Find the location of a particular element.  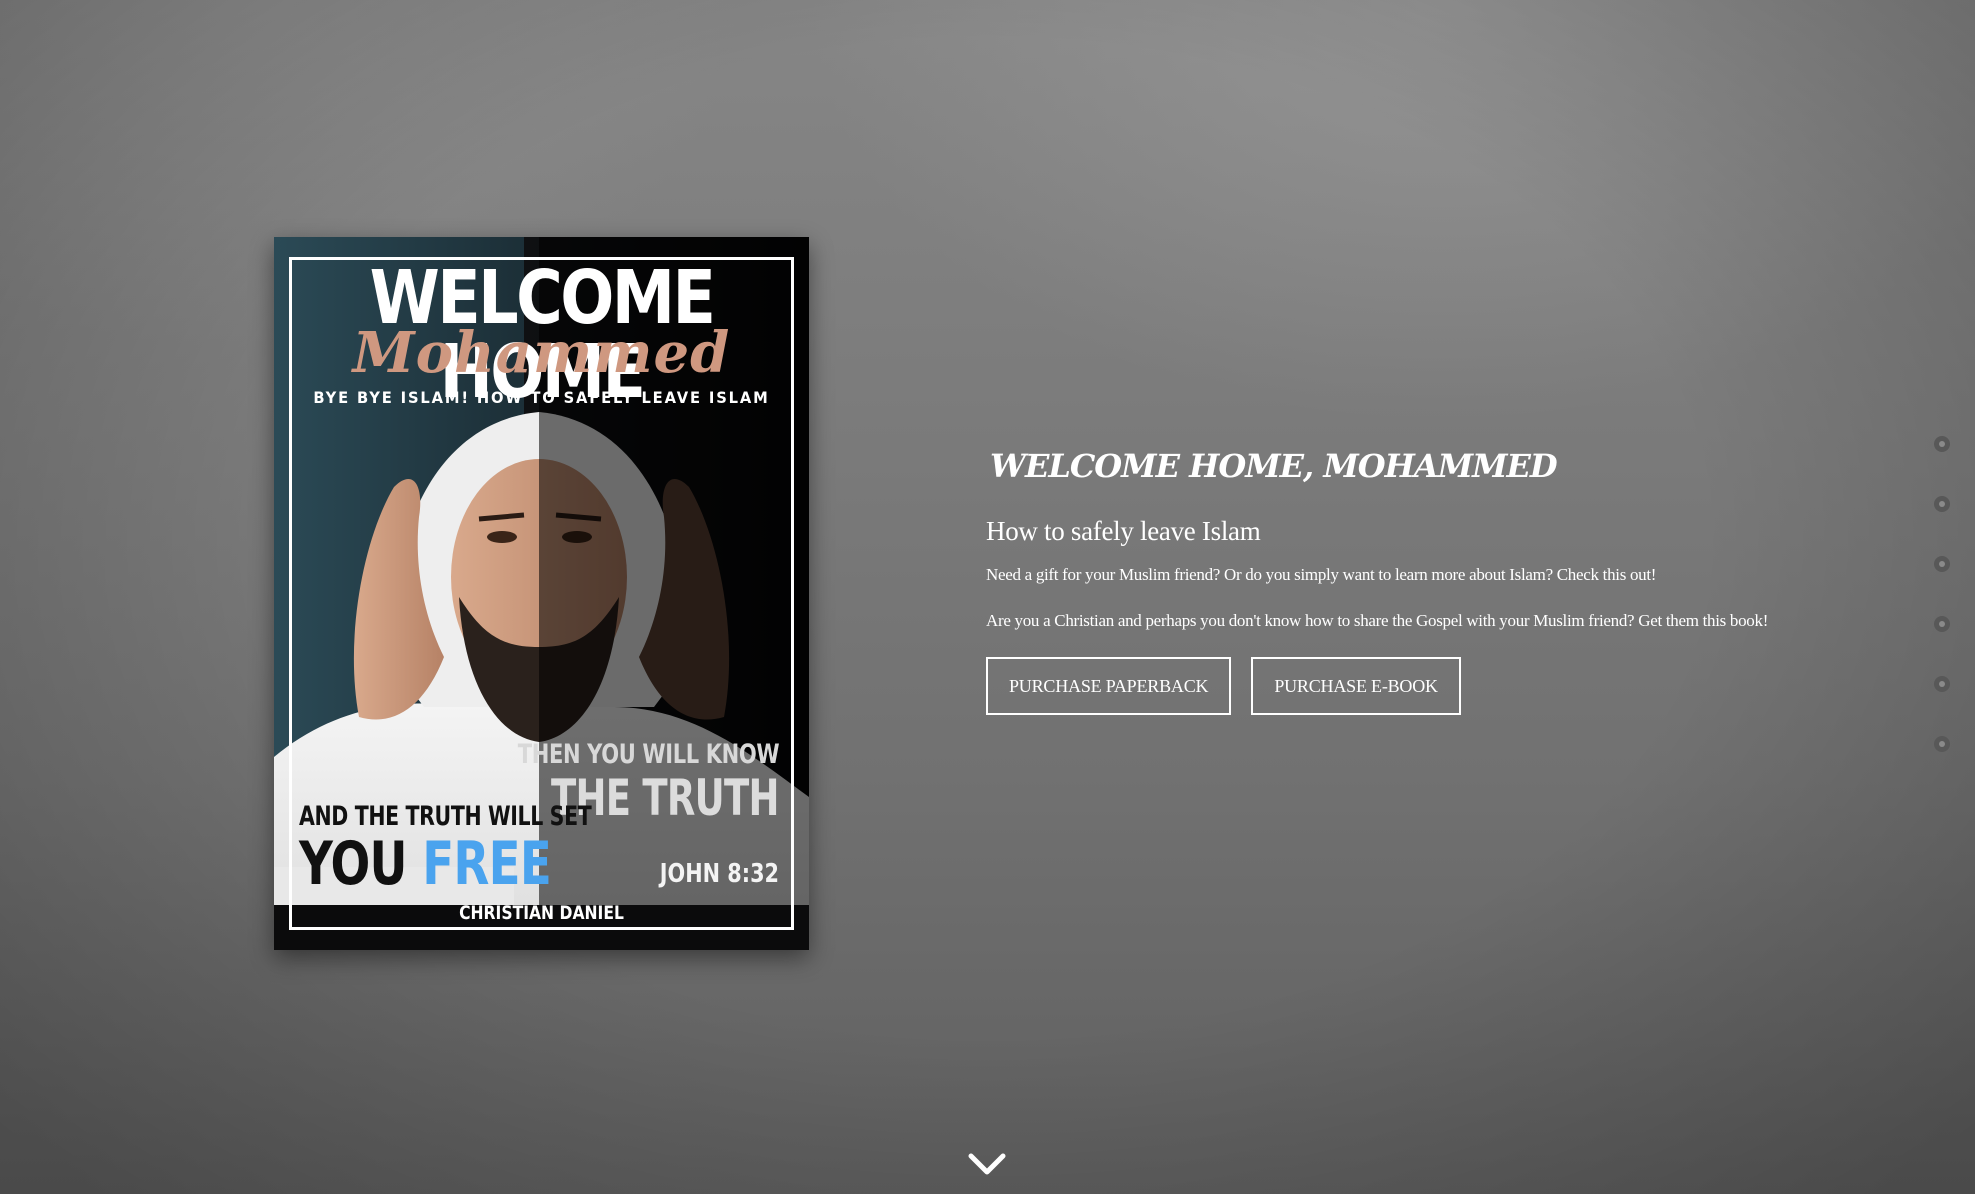

cover-quote-line4: YOU FREE is located at coordinates (425, 864).